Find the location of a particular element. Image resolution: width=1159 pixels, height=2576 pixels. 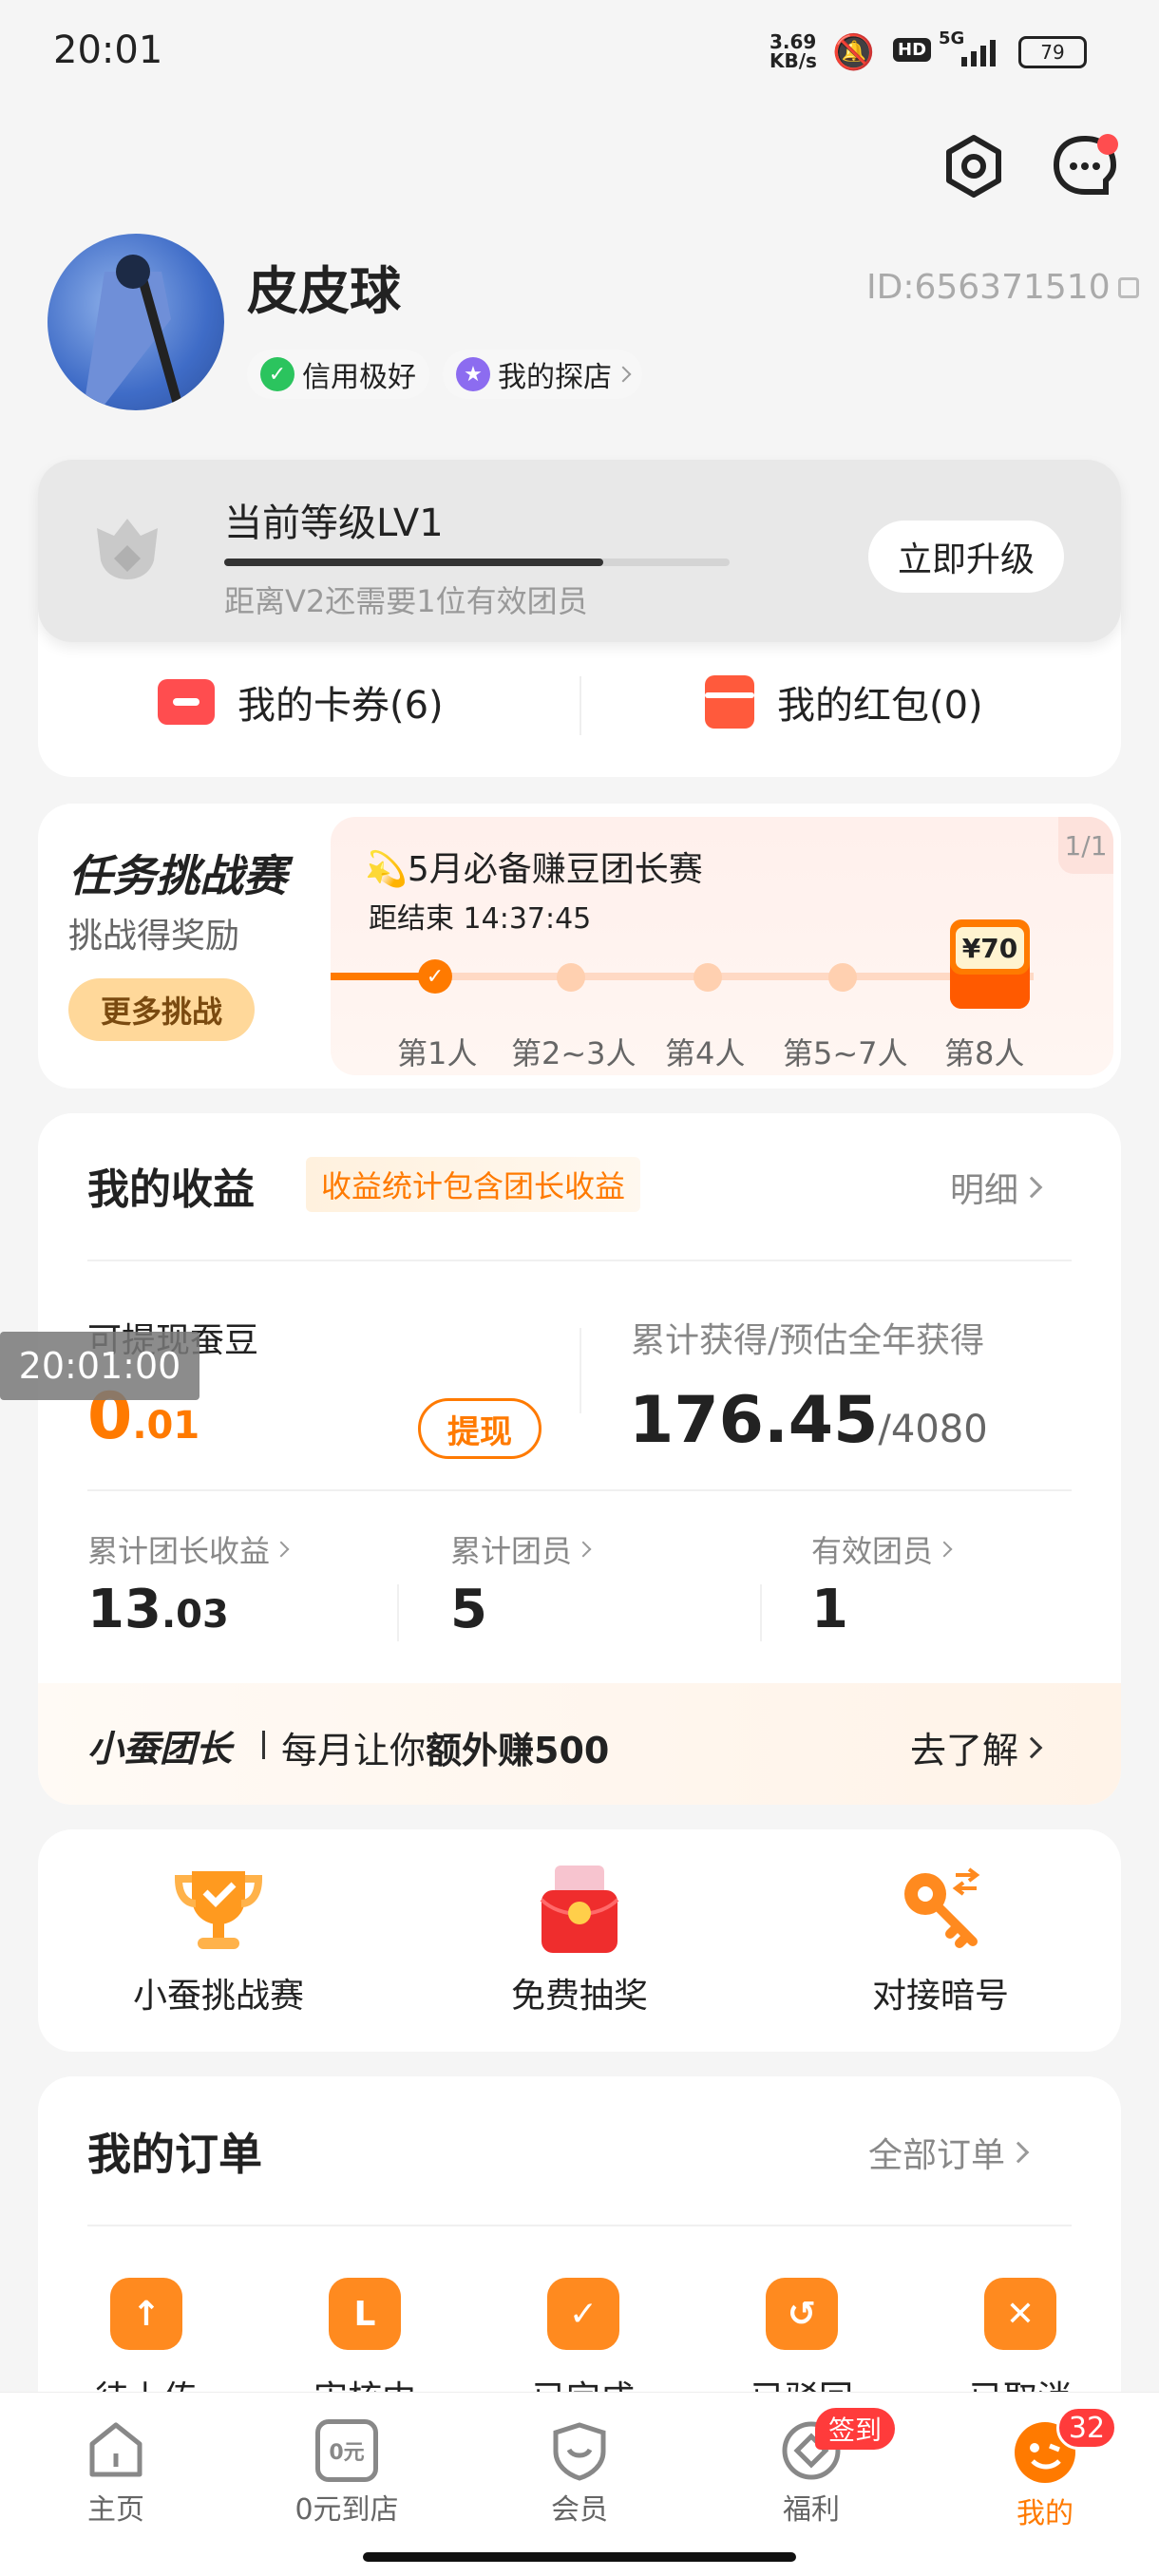

done-icon: ✓ is located at coordinates (588, 2317).